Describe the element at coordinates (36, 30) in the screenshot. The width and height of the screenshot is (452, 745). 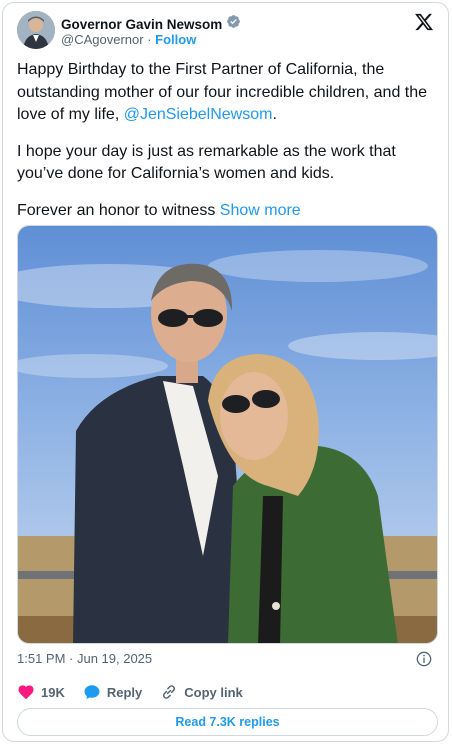
I see `author-avatar` at that location.